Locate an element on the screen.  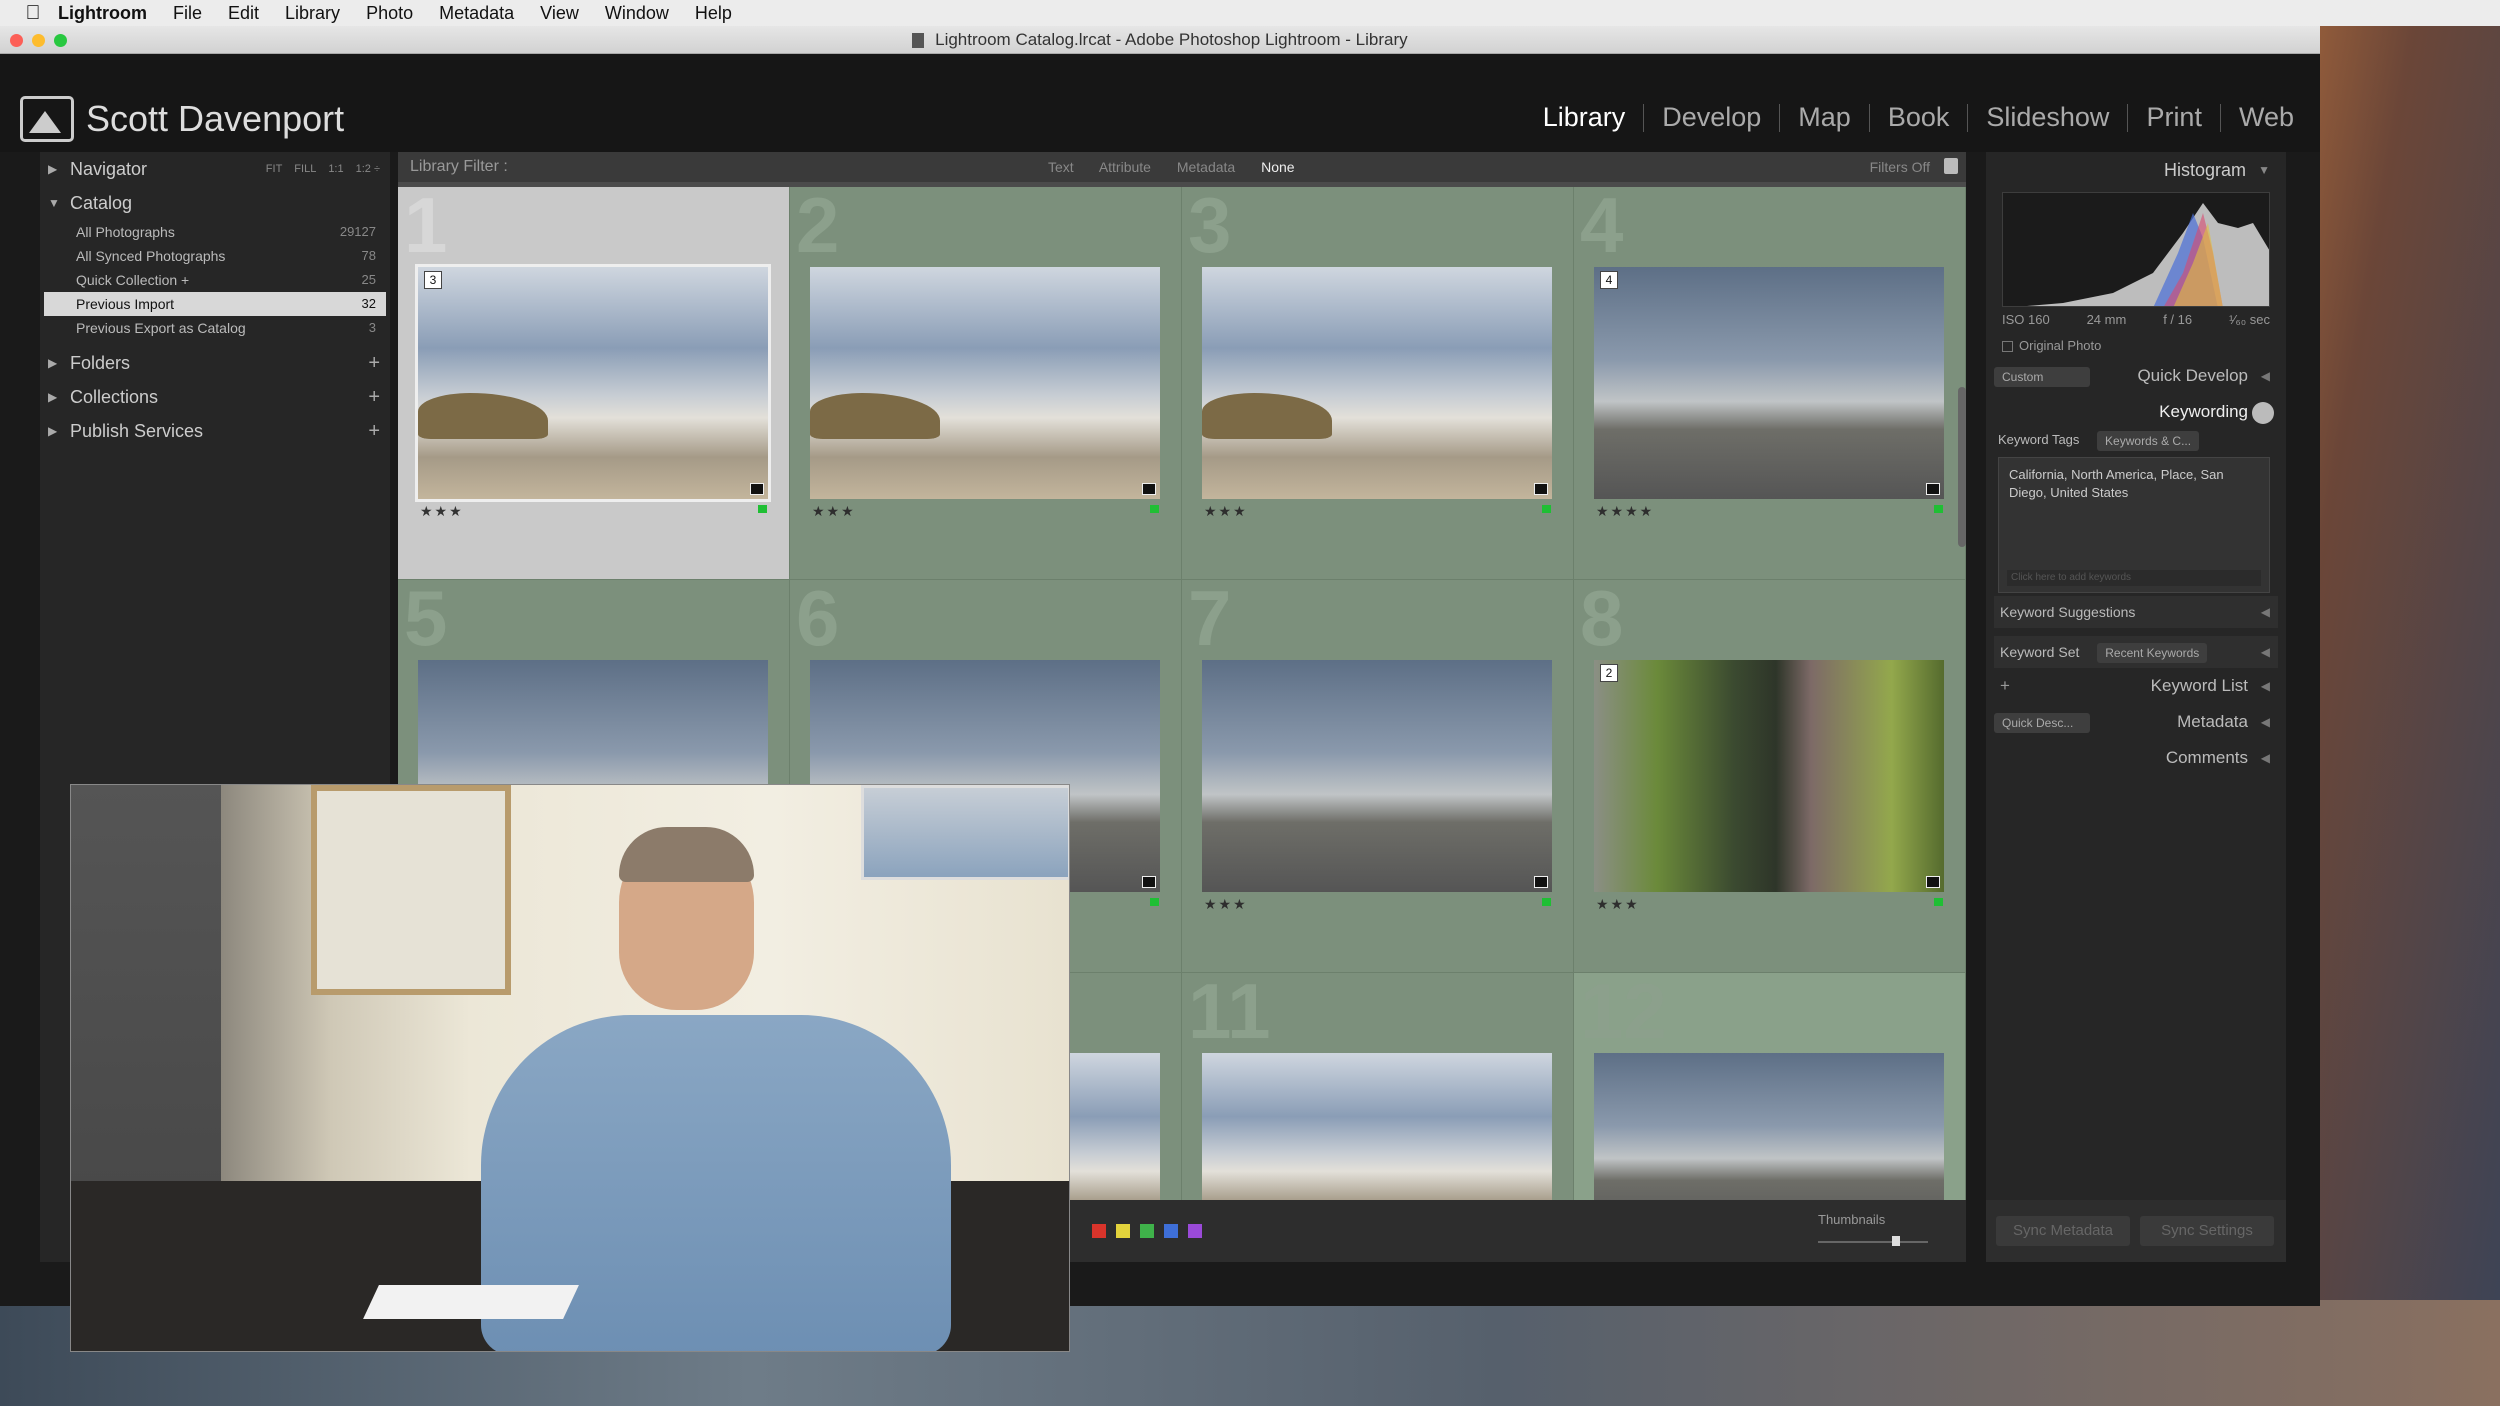
keyword-suggestions-header: Keyword Suggestions ◀ is located at coordinates (2136, 612).